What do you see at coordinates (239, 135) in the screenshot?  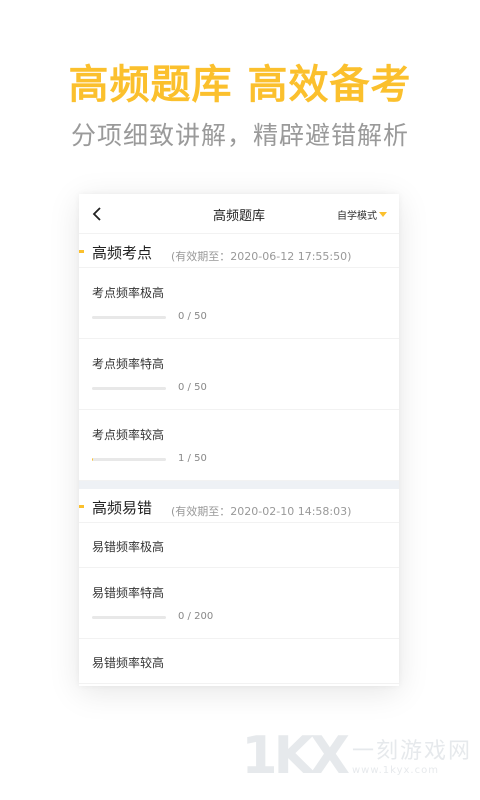 I see `hero-subtitle: 分项细致讲解，精辟避错解析` at bounding box center [239, 135].